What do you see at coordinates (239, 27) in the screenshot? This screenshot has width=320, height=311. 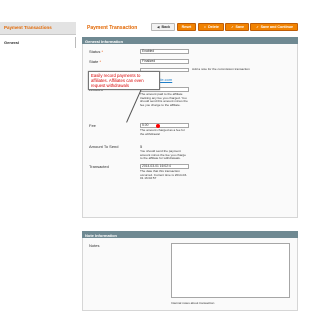 I see `save-label: Save` at bounding box center [239, 27].